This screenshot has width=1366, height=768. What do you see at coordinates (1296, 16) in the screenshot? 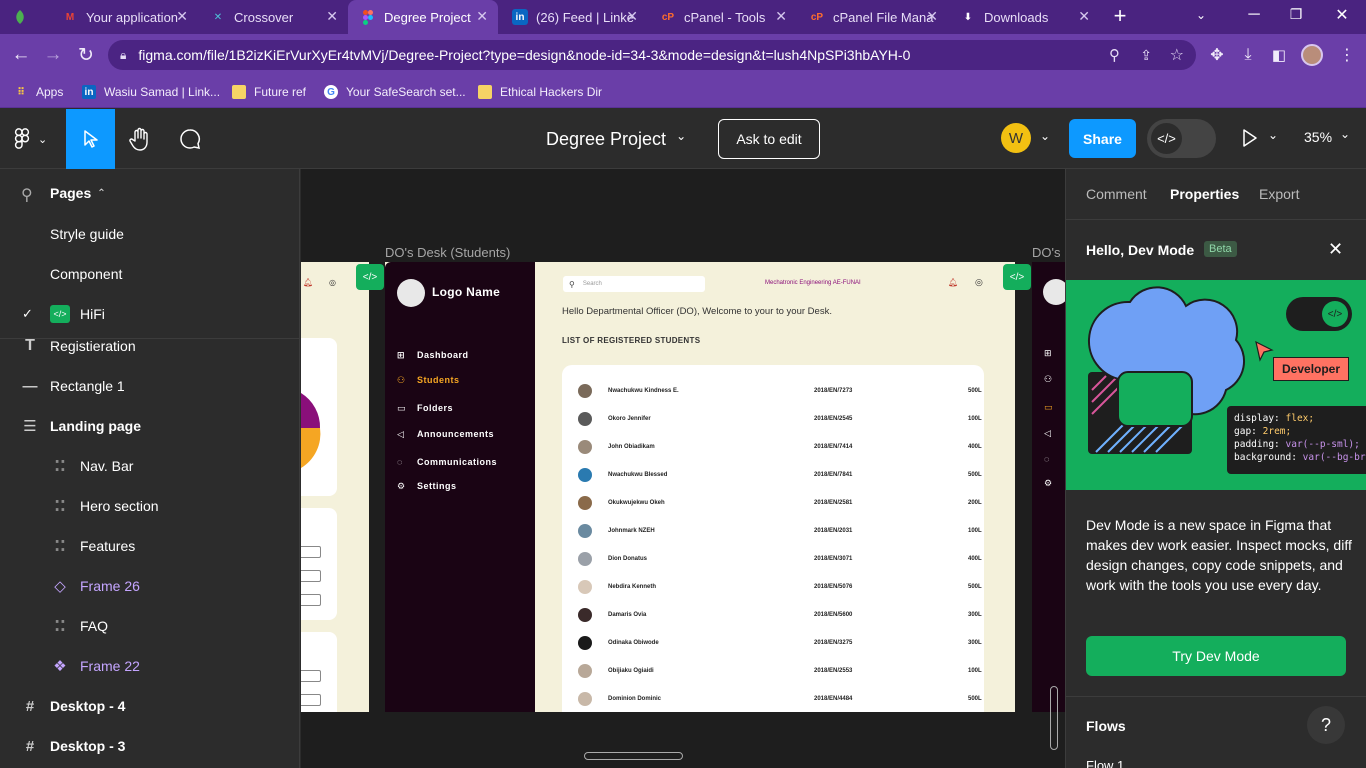
I see `restore-button: ❐` at bounding box center [1296, 16].